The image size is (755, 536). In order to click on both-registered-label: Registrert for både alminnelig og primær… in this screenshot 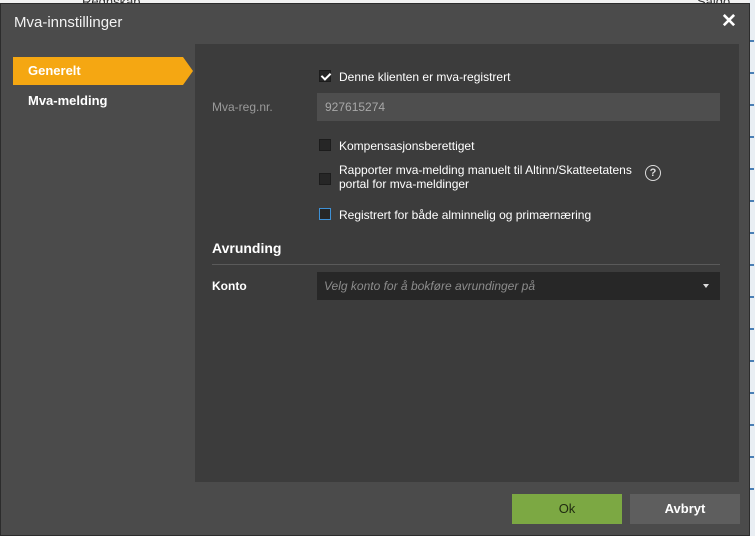, I will do `click(465, 215)`.